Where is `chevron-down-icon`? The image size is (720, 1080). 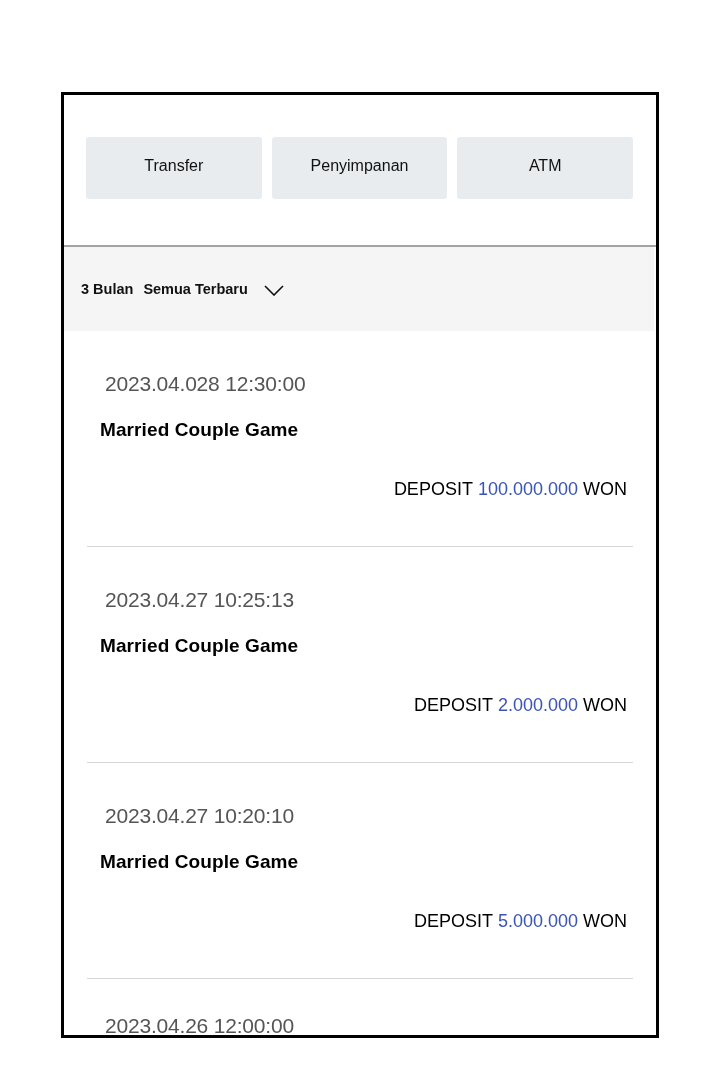 chevron-down-icon is located at coordinates (273, 290).